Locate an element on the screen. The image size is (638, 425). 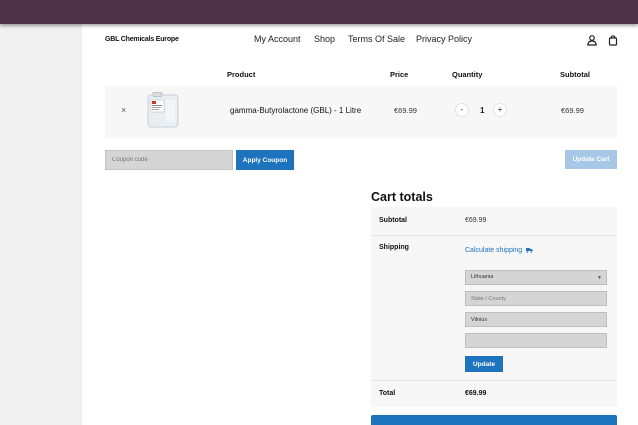
subtotal-value: €69.99 is located at coordinates (476, 220).